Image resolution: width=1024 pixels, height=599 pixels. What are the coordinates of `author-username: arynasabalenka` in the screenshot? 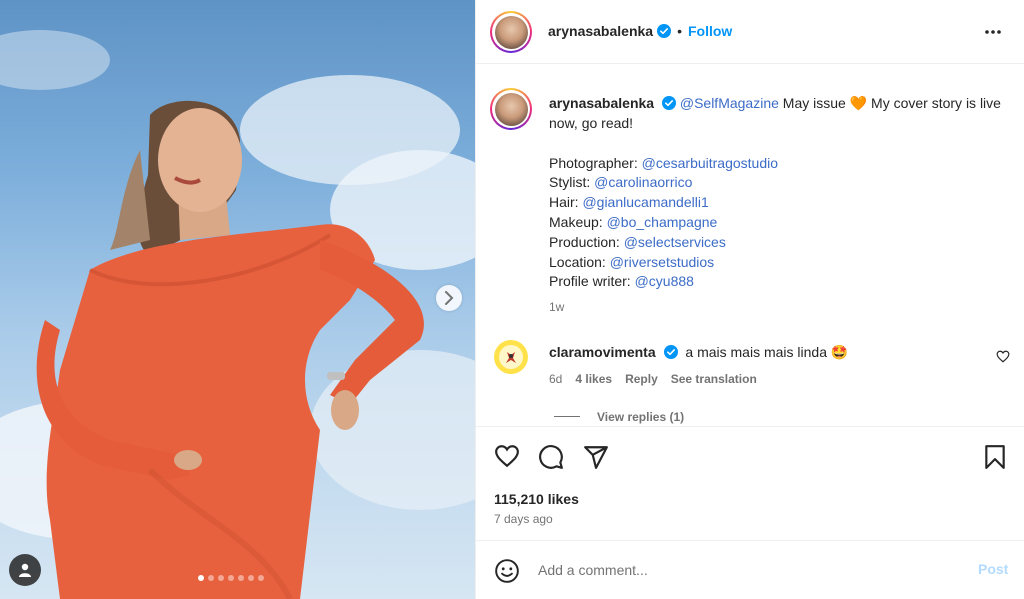 It's located at (600, 31).